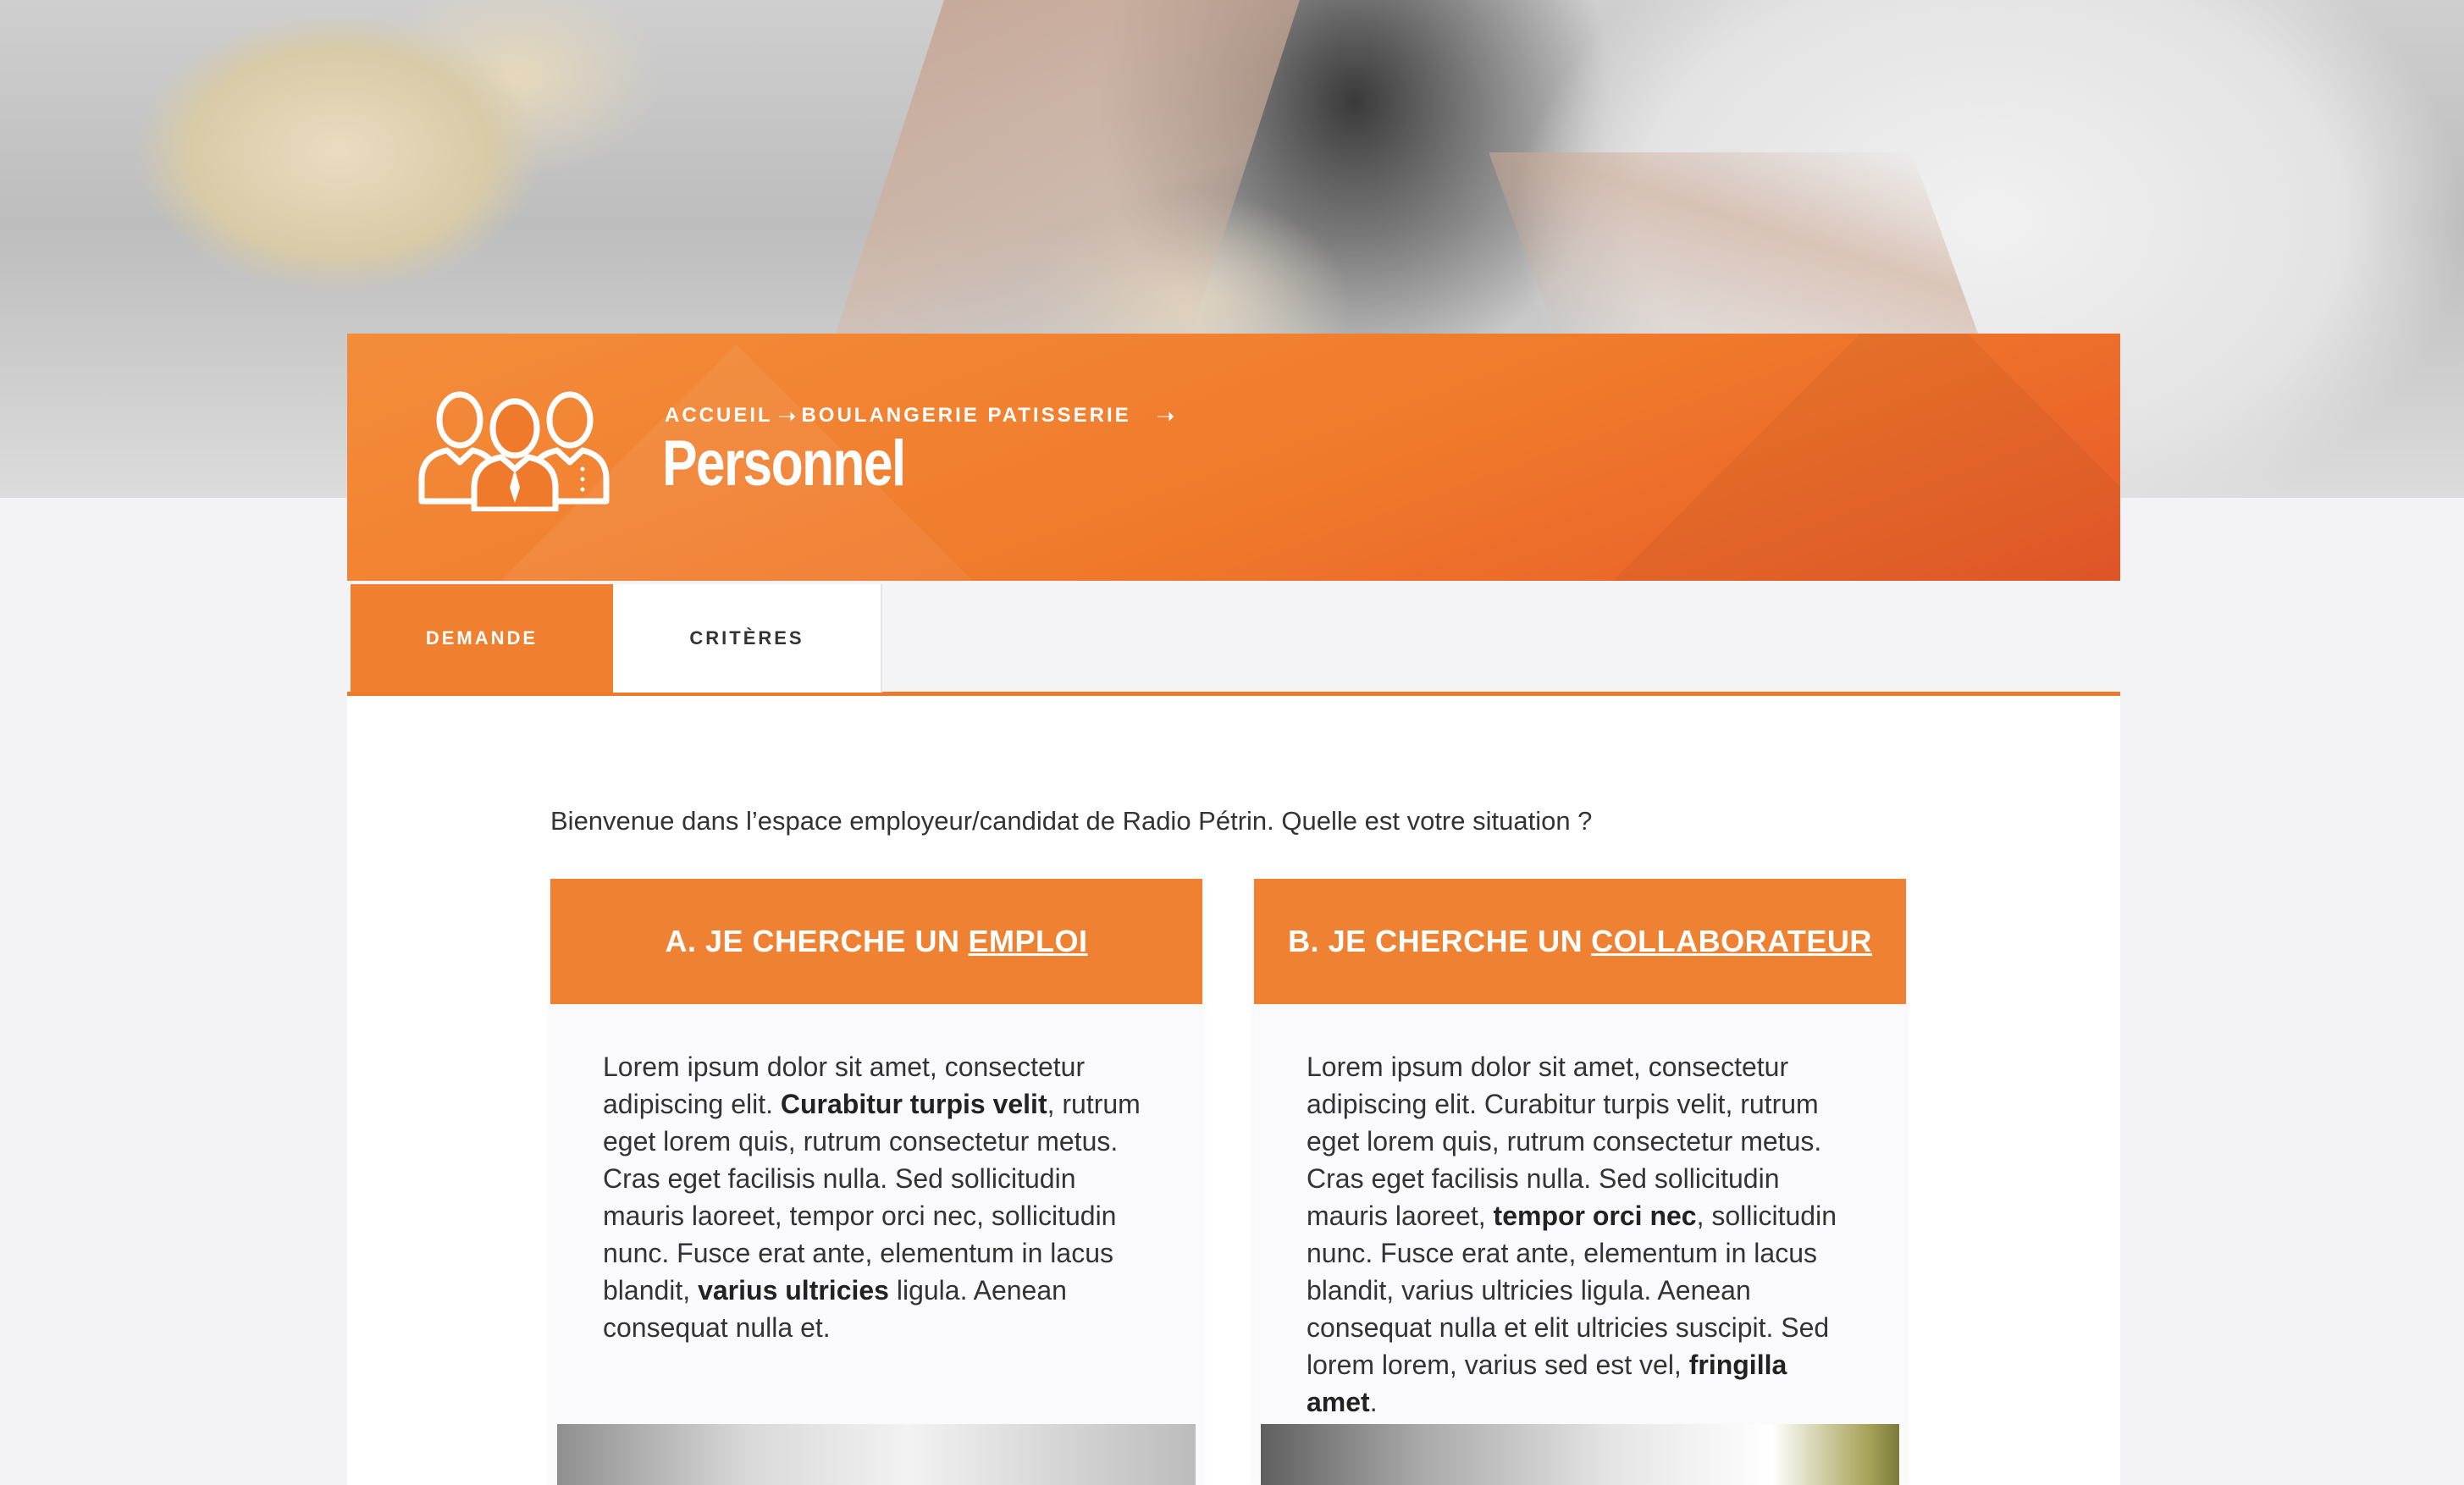 This screenshot has height=1485, width=2464. What do you see at coordinates (784, 464) in the screenshot?
I see `page-title: Personnel` at bounding box center [784, 464].